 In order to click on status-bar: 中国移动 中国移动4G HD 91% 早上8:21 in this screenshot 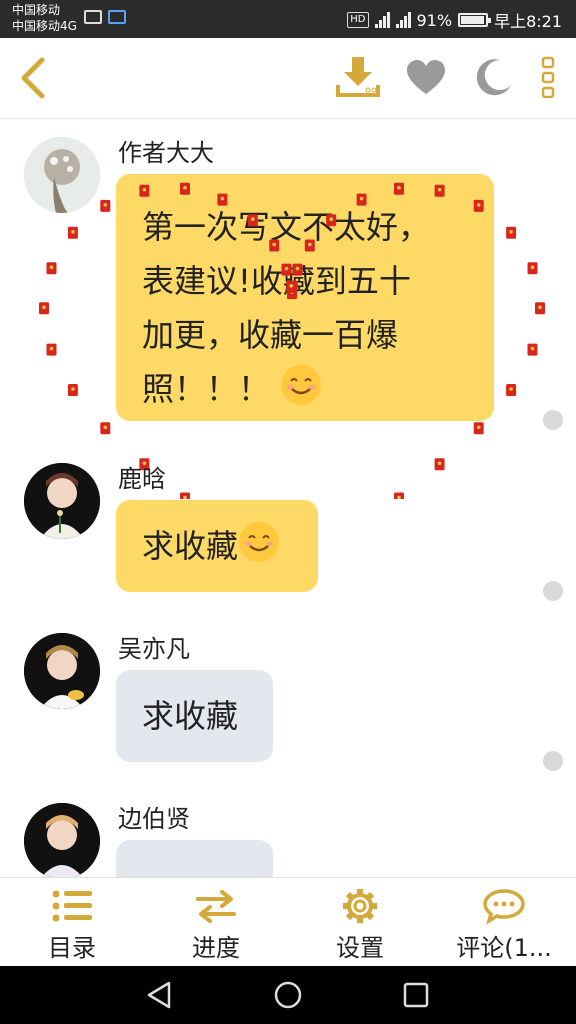, I will do `click(288, 19)`.